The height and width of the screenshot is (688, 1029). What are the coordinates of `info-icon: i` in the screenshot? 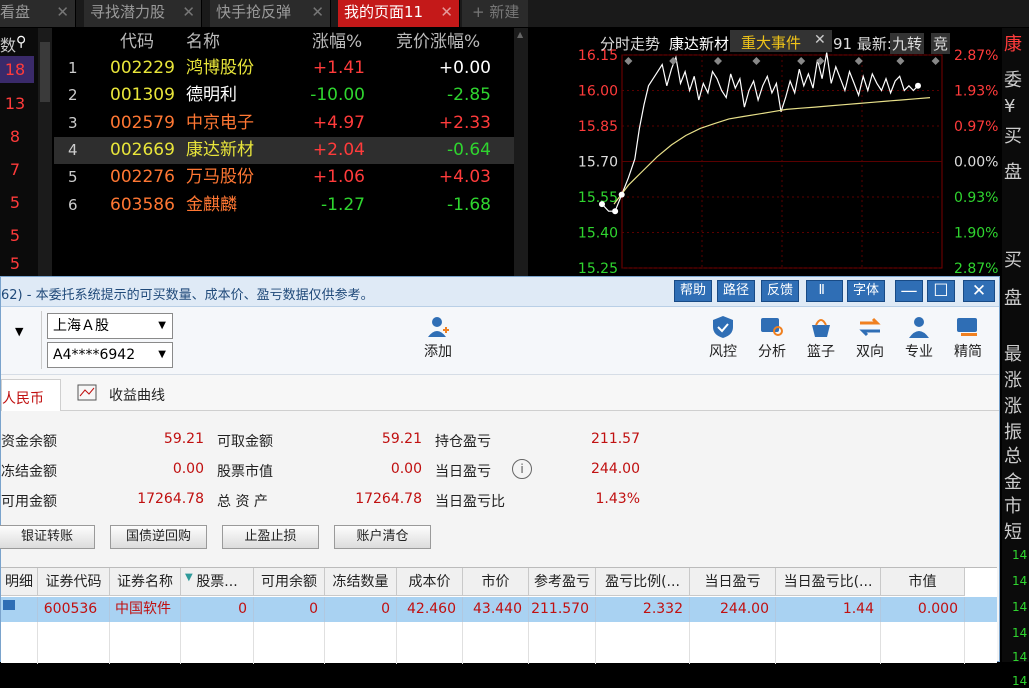 It's located at (522, 469).